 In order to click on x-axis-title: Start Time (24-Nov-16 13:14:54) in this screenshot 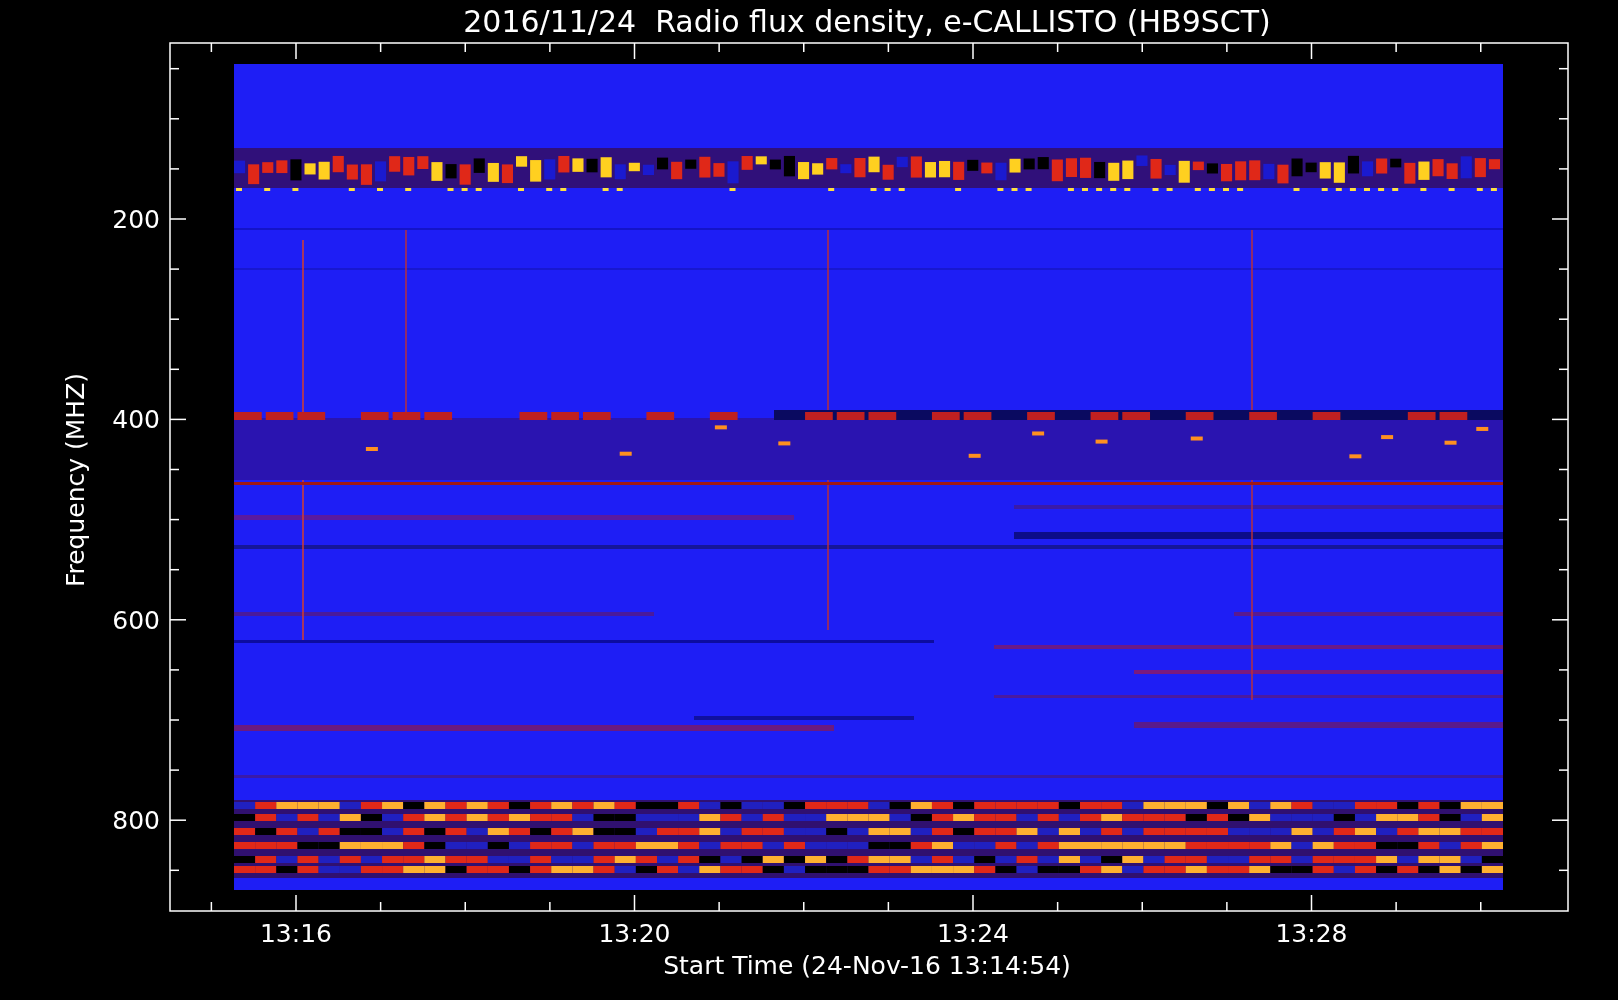, I will do `click(867, 965)`.